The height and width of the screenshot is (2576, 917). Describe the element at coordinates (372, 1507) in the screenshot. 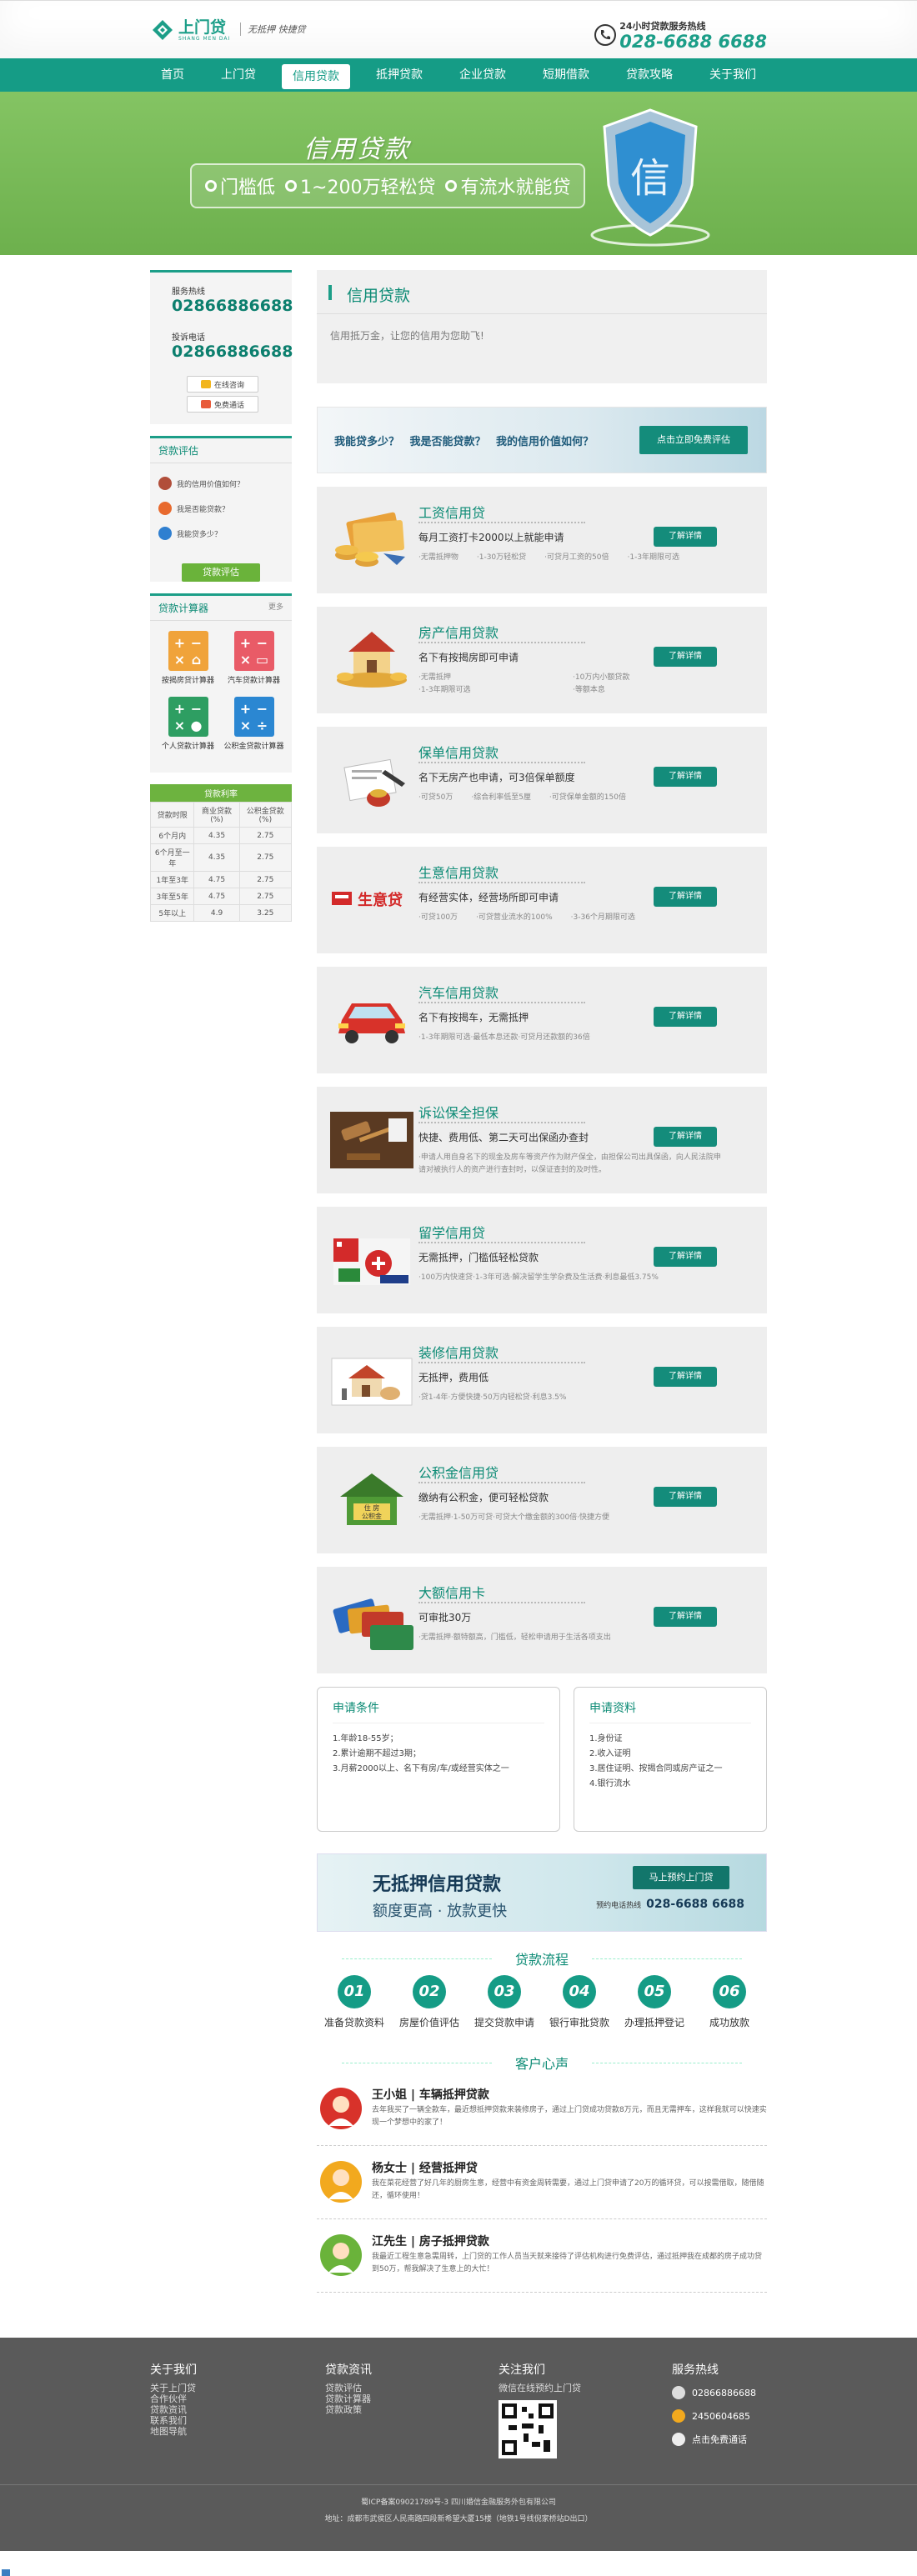

I see `svg-text: 住 房` at that location.